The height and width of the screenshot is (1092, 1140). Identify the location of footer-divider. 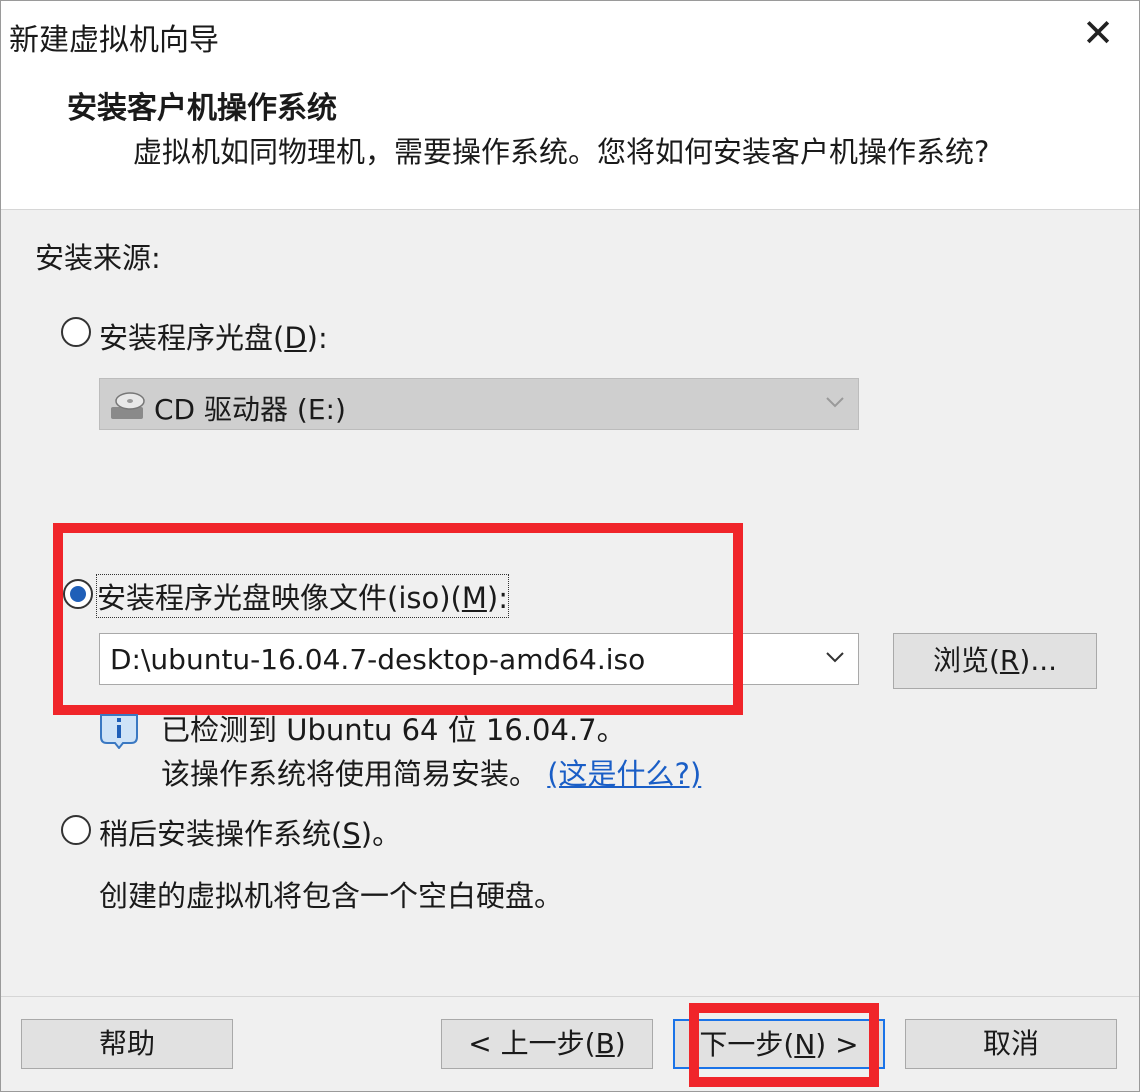
(570, 996).